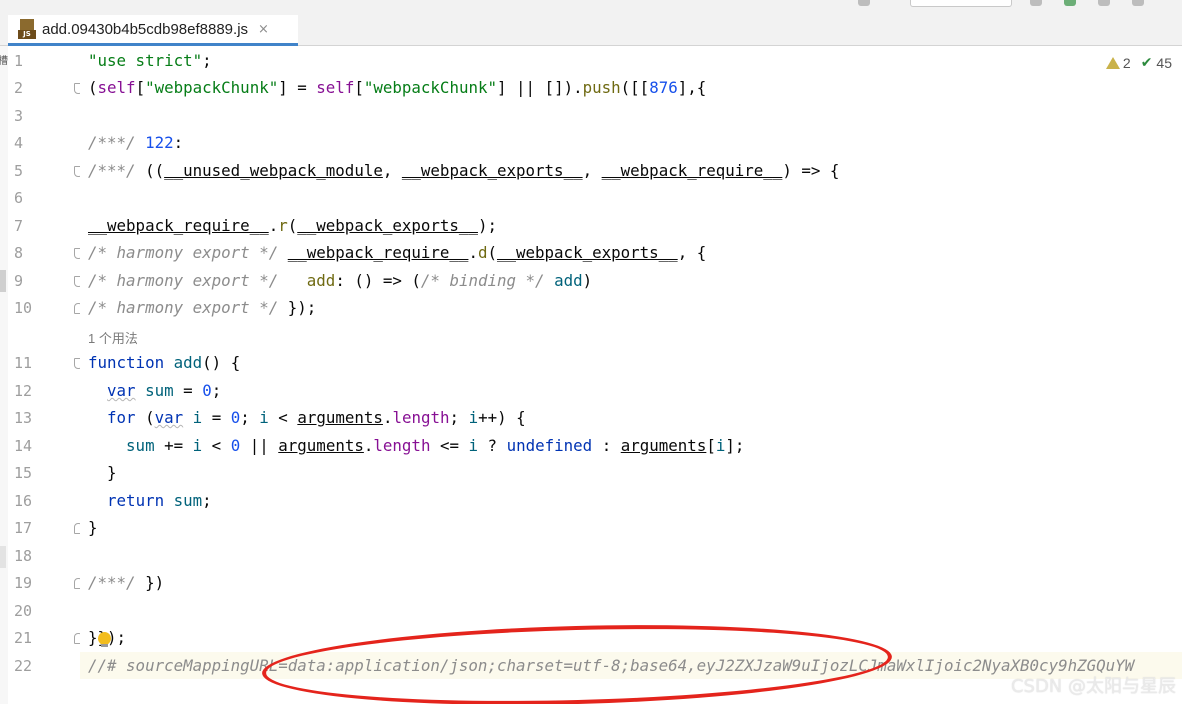 This screenshot has height=704, width=1182. I want to click on warning-count: 2, so click(1126, 63).